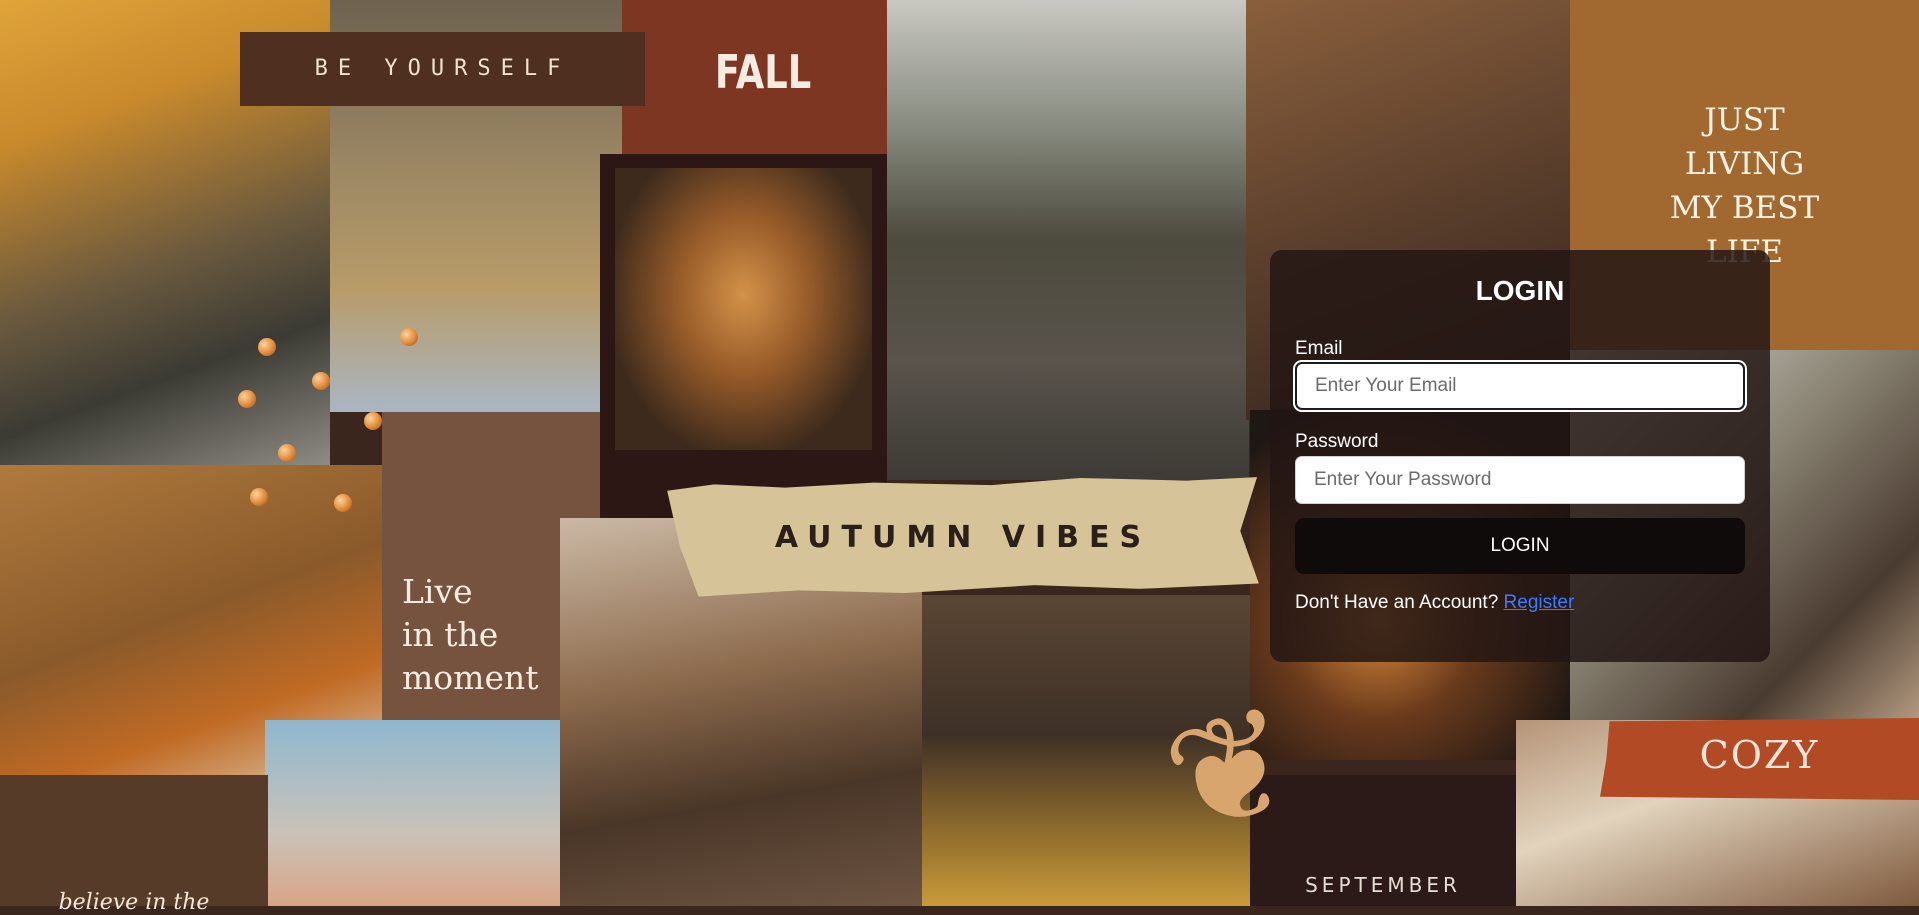  Describe the element at coordinates (412, 813) in the screenshot. I see `mountain-sky-photo` at that location.